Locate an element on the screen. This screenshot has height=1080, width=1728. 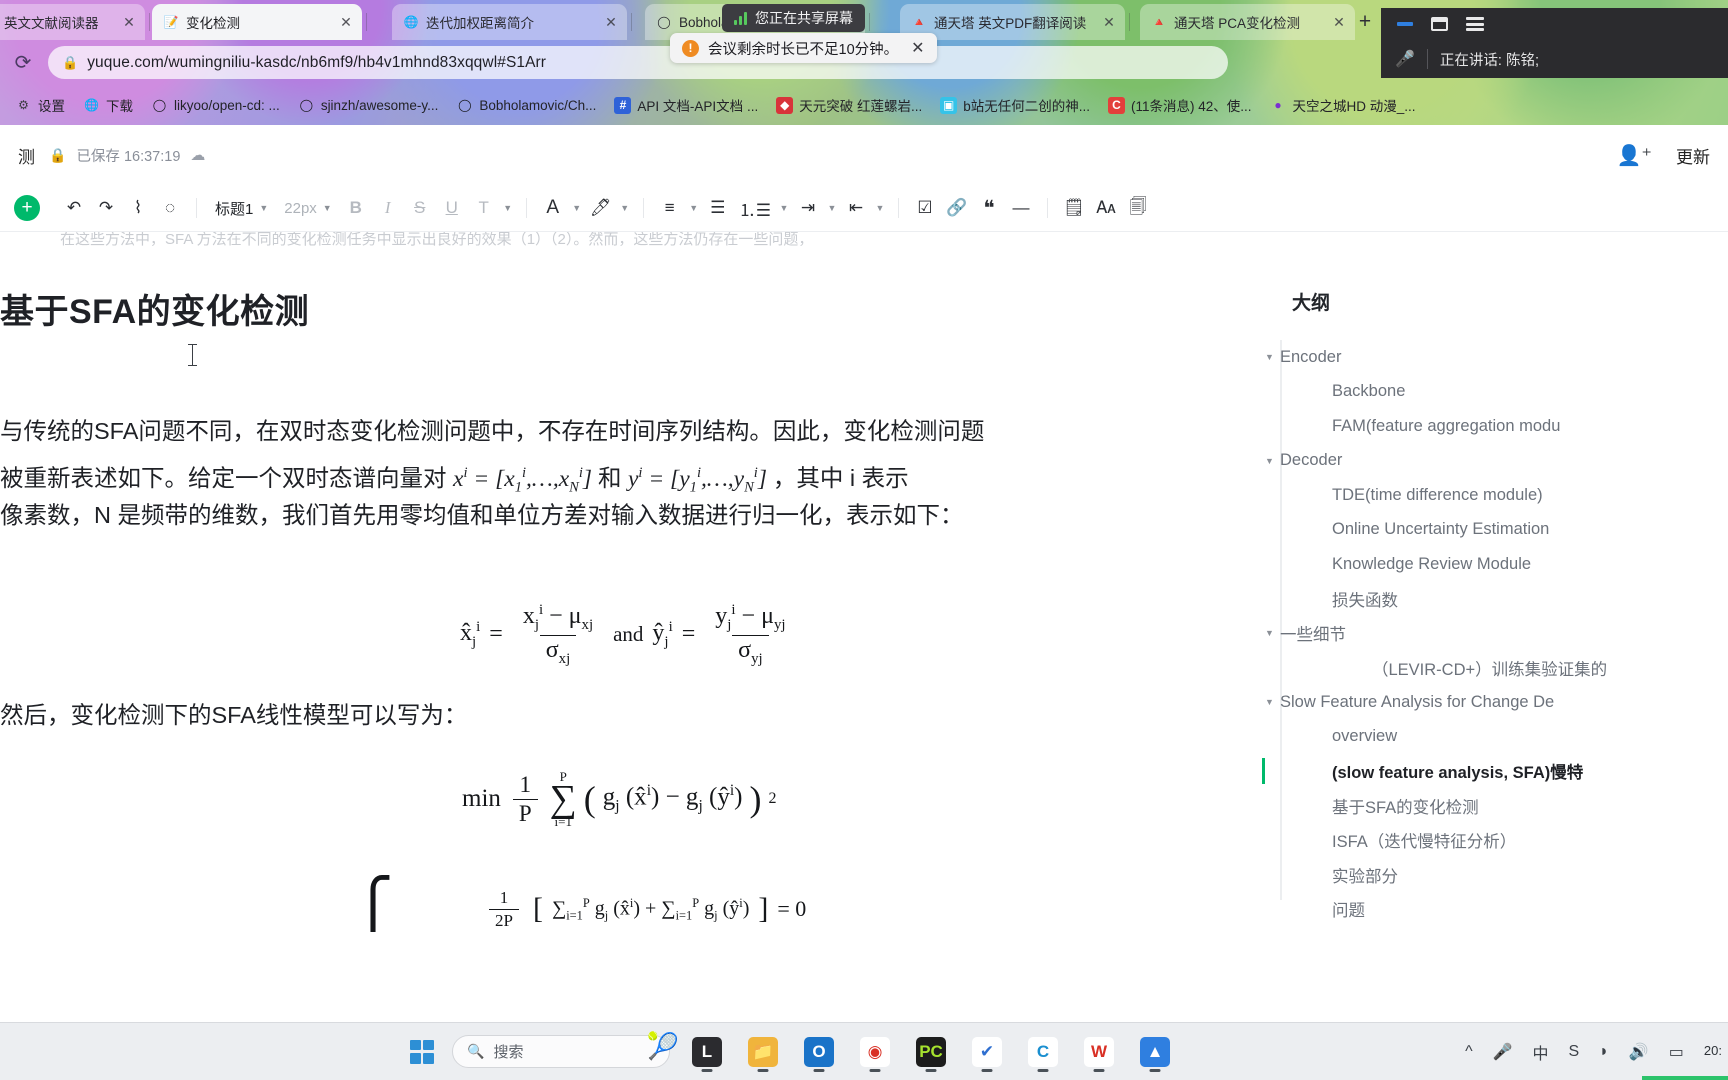
browser-tab: 📝 变化检测 ✕ is located at coordinates (257, 22).